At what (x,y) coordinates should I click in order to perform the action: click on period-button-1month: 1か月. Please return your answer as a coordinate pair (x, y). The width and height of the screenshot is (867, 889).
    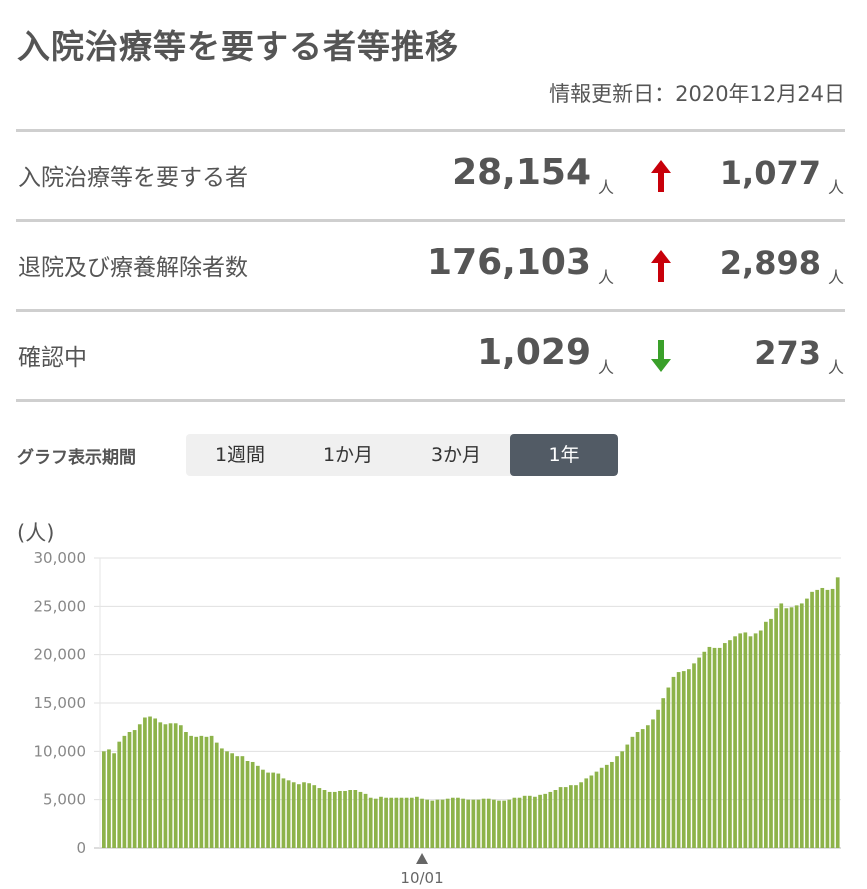
    Looking at the image, I should click on (348, 455).